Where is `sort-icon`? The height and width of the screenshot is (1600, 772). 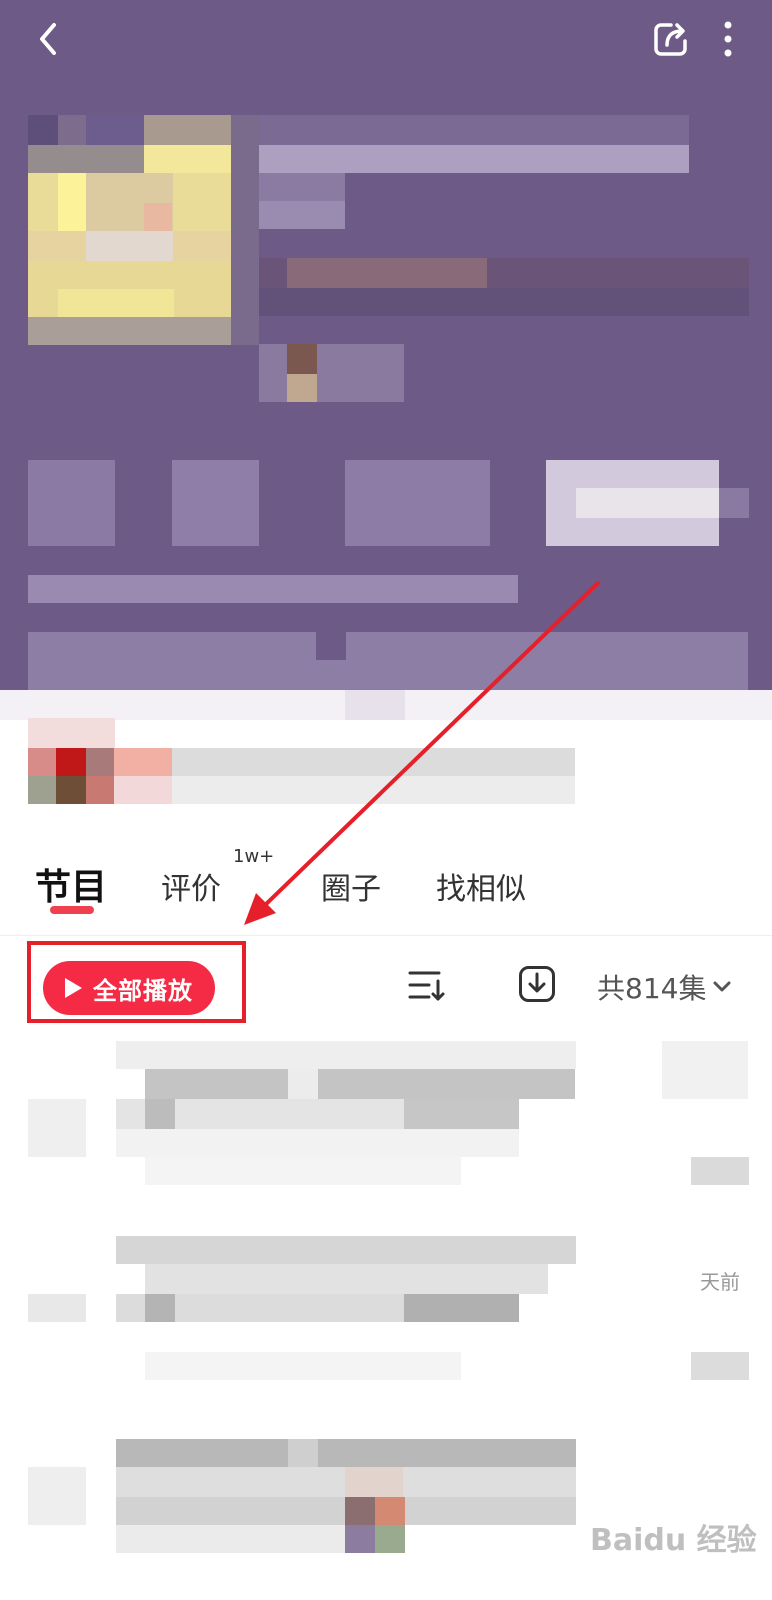 sort-icon is located at coordinates (426, 986).